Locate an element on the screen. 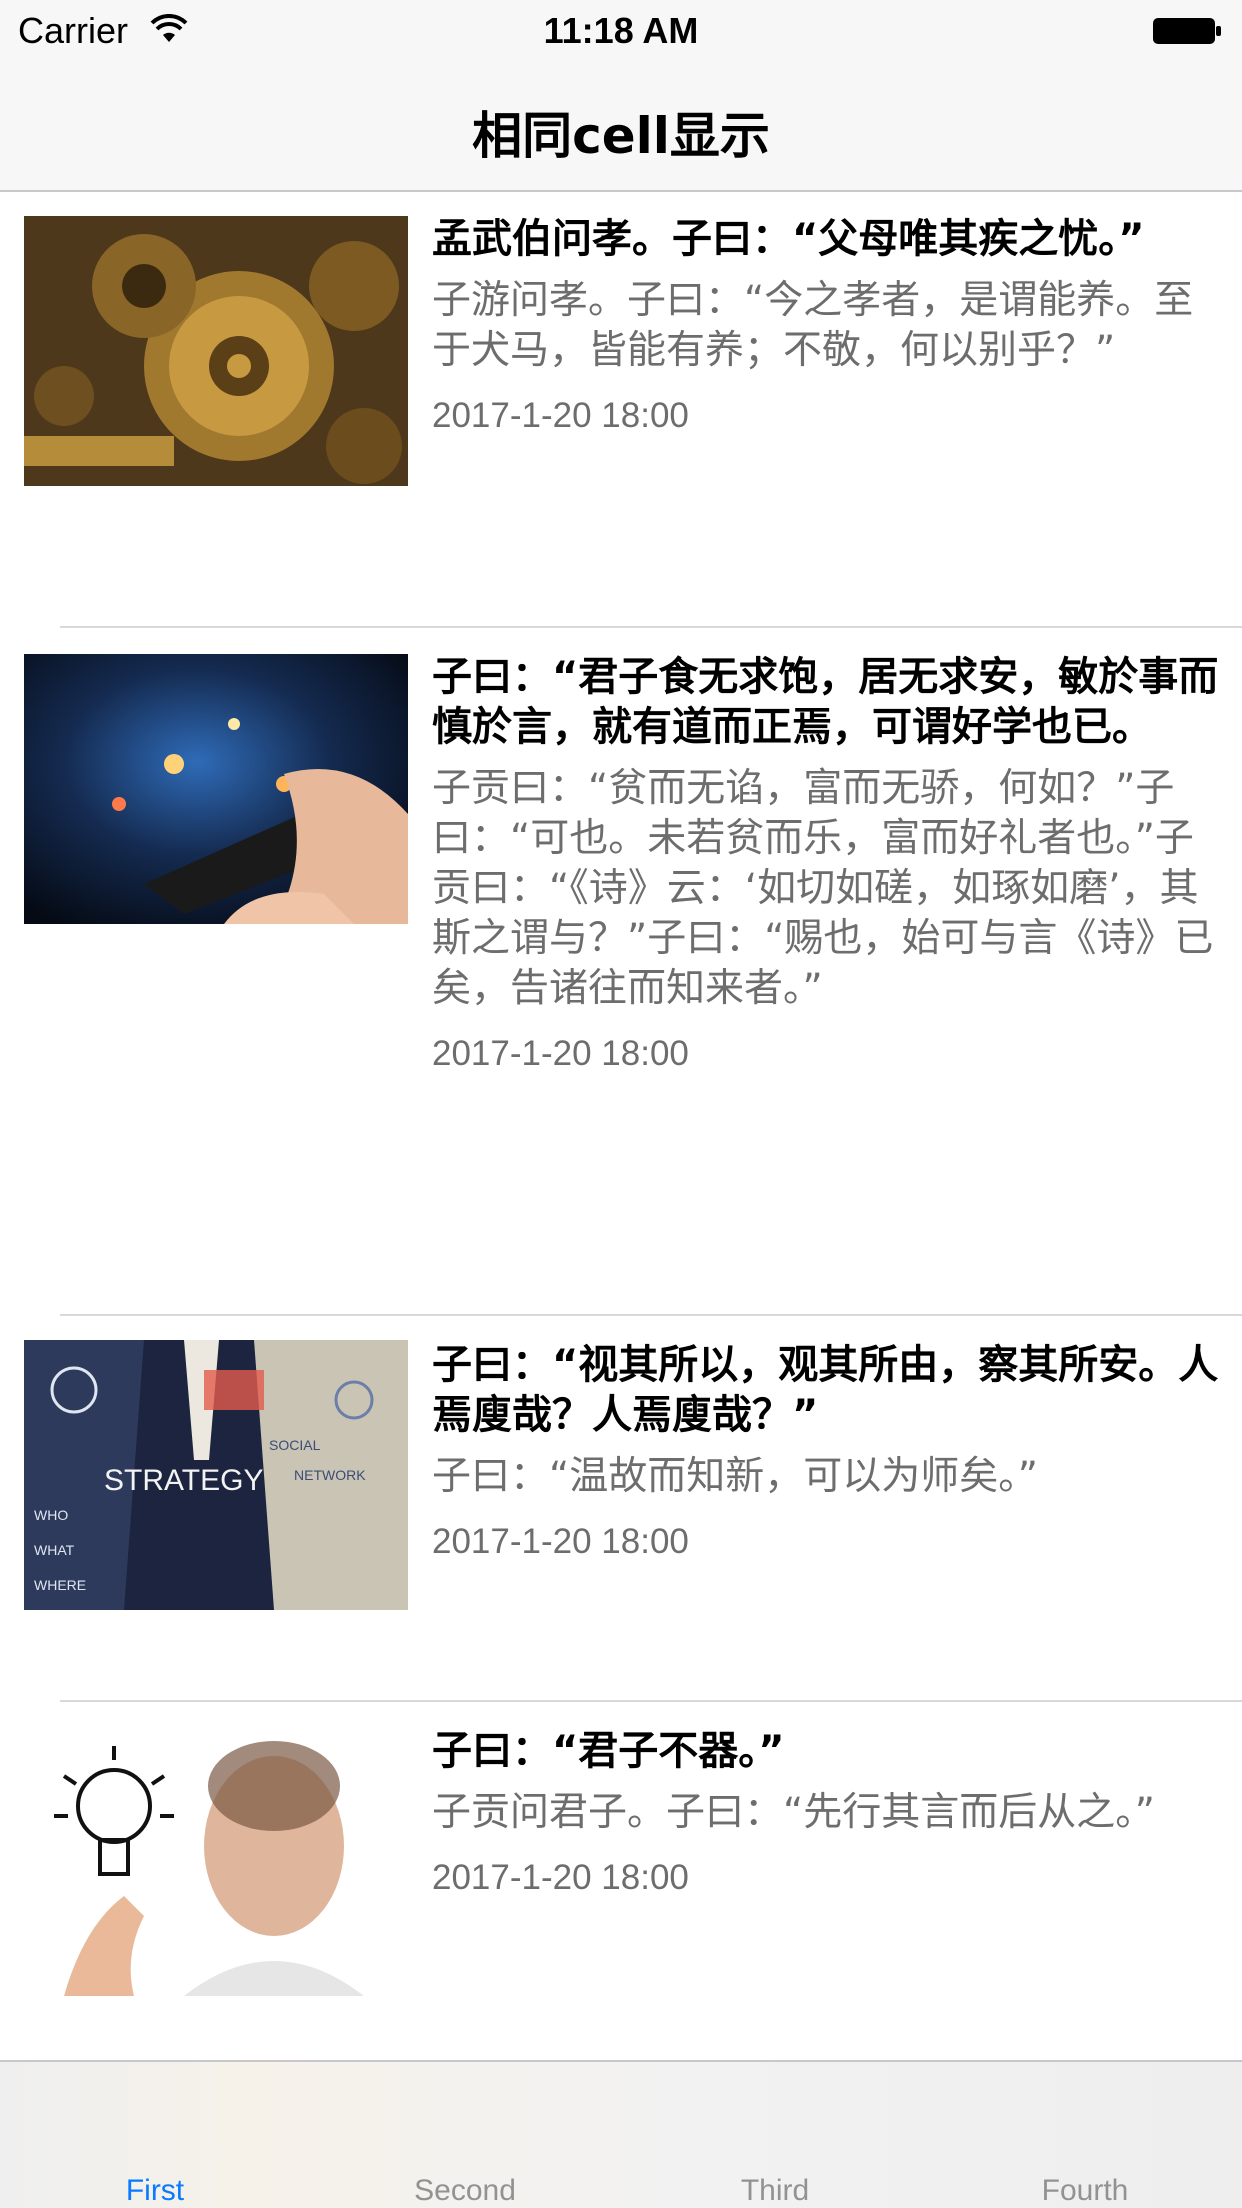 This screenshot has height=2208, width=1242. status-time: 11:18 AM is located at coordinates (621, 30).